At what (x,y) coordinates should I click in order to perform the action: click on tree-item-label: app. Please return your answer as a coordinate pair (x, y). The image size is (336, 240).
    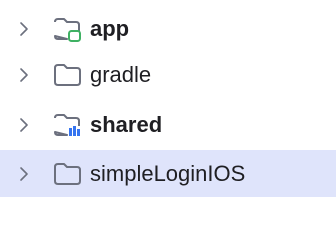
    Looking at the image, I should click on (110, 28).